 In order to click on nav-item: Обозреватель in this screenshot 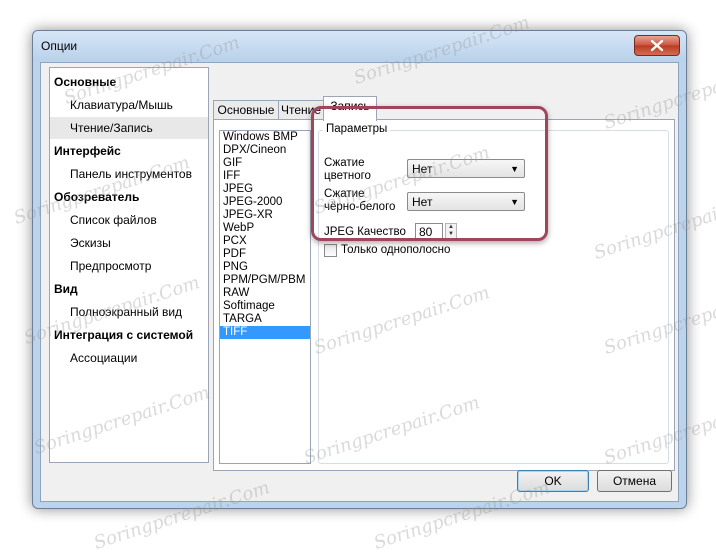, I will do `click(129, 197)`.